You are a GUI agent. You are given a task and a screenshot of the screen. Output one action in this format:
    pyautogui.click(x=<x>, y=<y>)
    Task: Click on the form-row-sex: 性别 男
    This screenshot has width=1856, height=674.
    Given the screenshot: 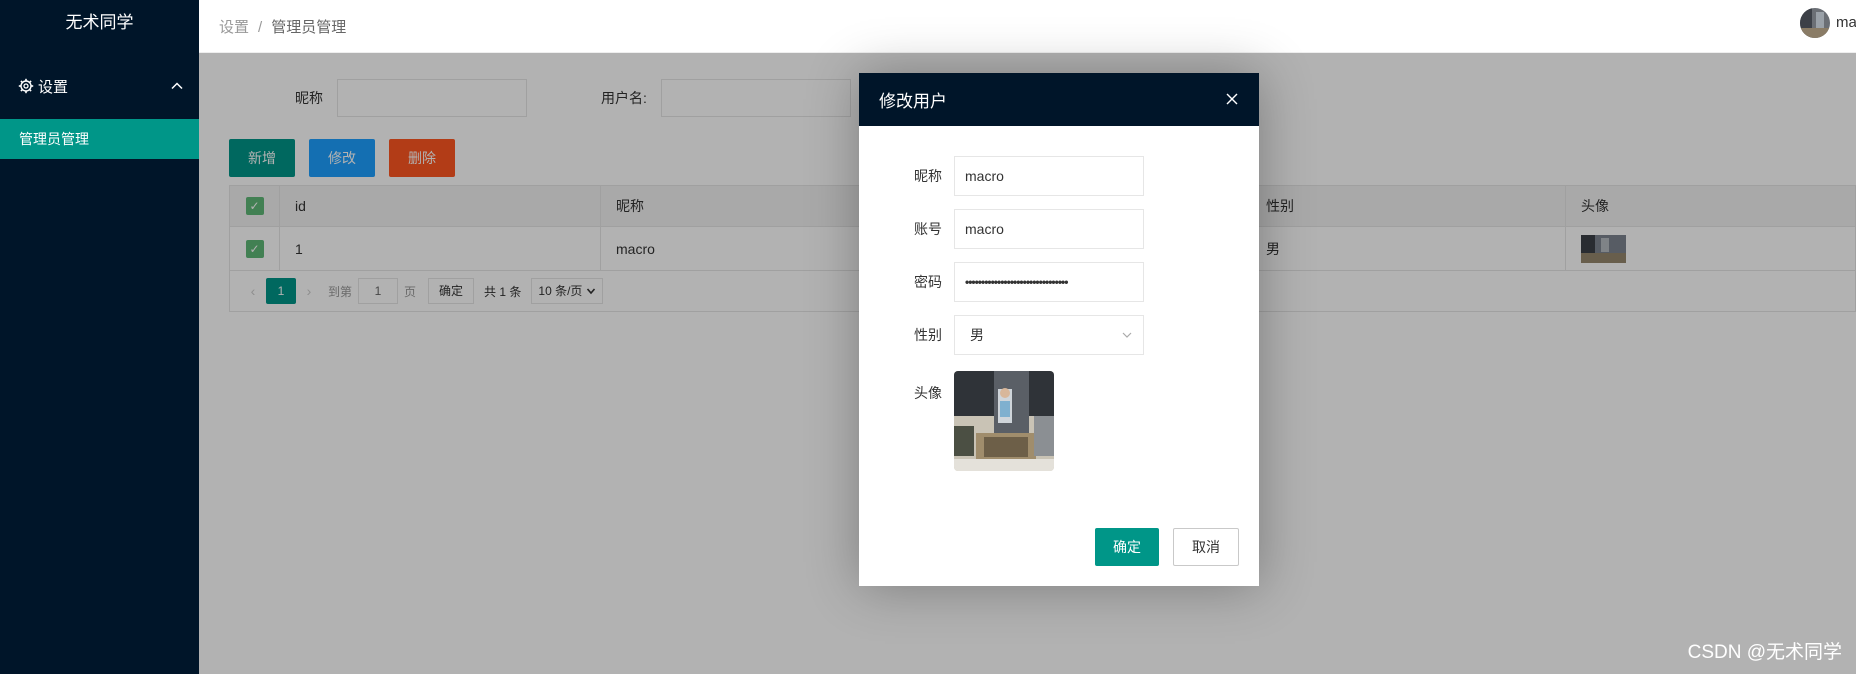 What is the action you would take?
    pyautogui.click(x=1059, y=335)
    